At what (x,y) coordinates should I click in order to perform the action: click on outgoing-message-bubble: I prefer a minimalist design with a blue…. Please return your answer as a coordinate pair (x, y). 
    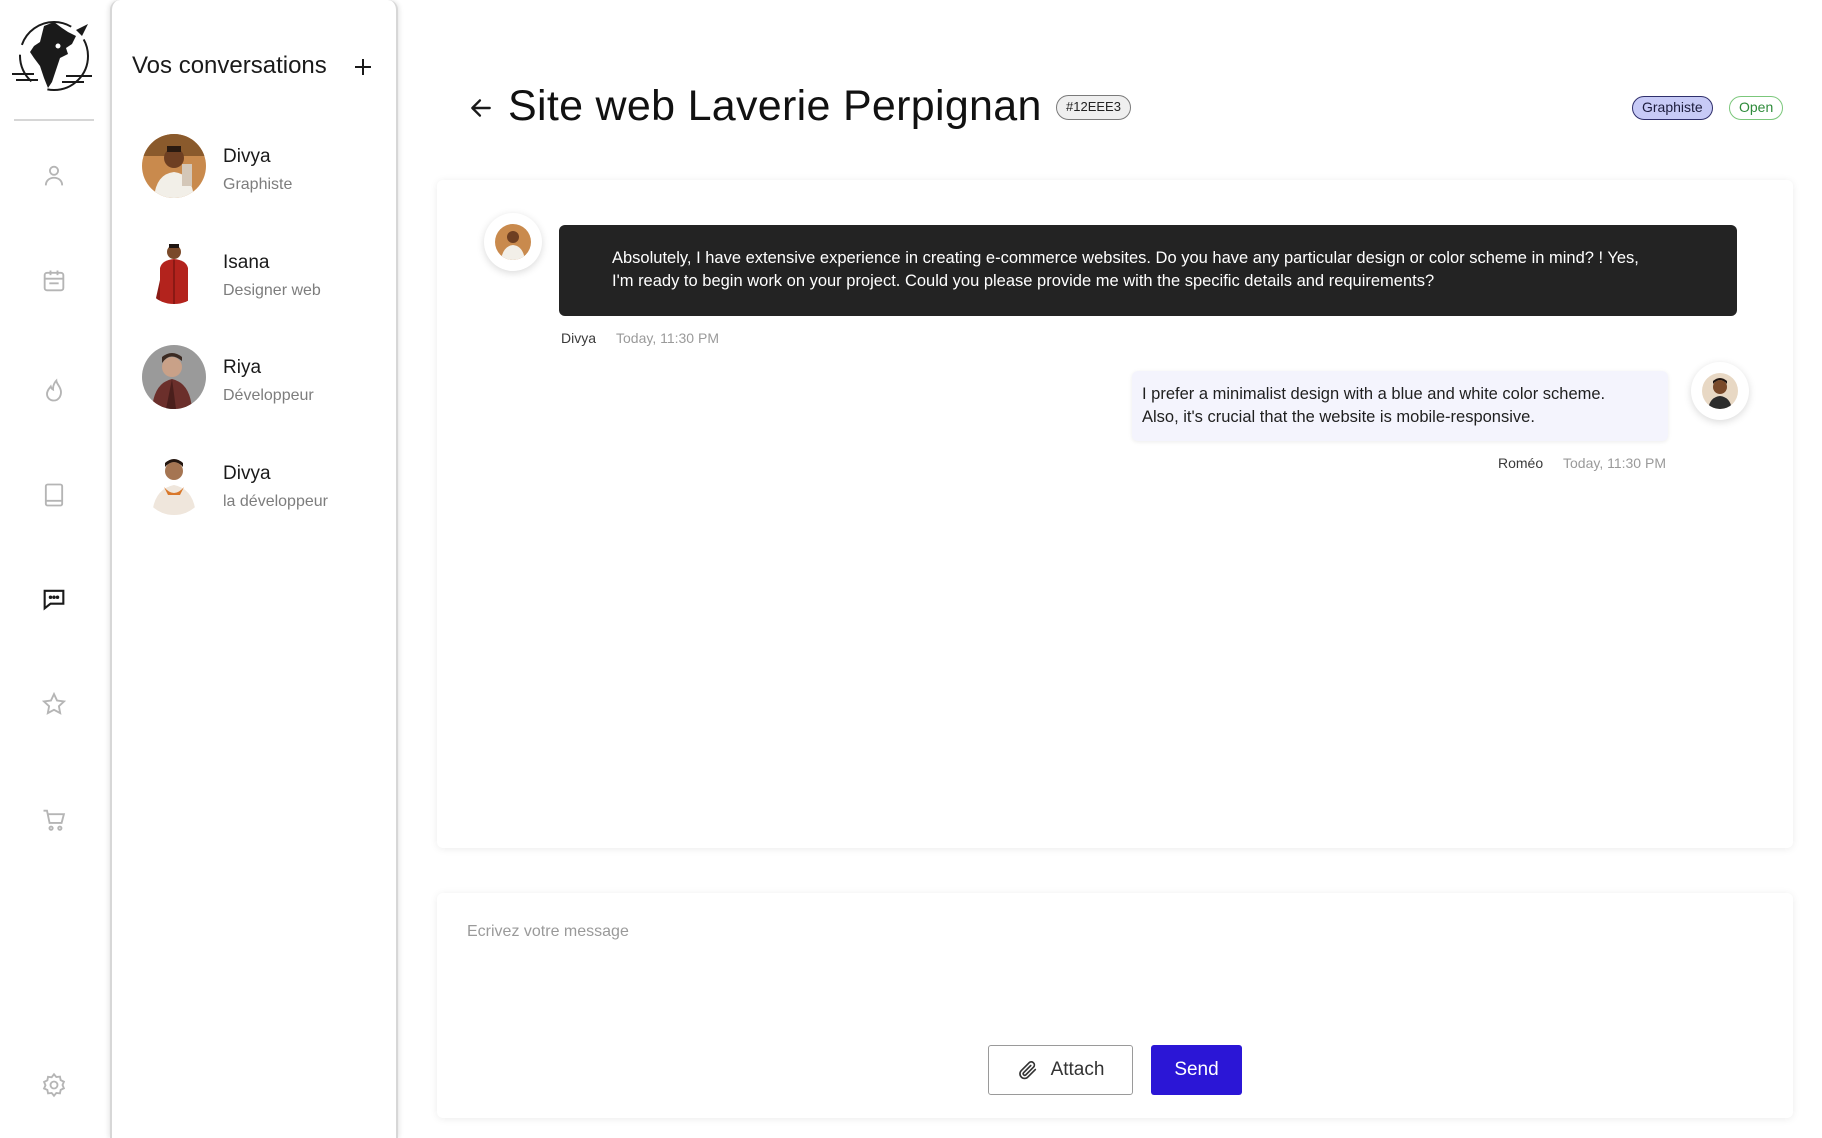
    Looking at the image, I should click on (1400, 406).